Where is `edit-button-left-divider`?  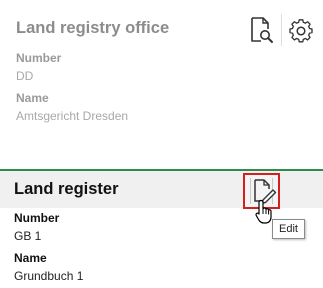
edit-button-left-divider is located at coordinates (250, 191).